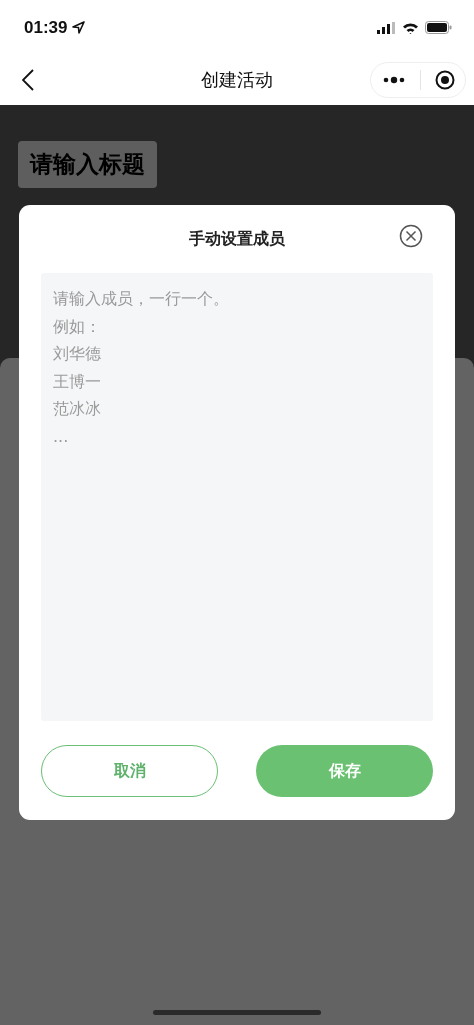  What do you see at coordinates (77, 409) in the screenshot?
I see `placeholder-line: 范冰冰` at bounding box center [77, 409].